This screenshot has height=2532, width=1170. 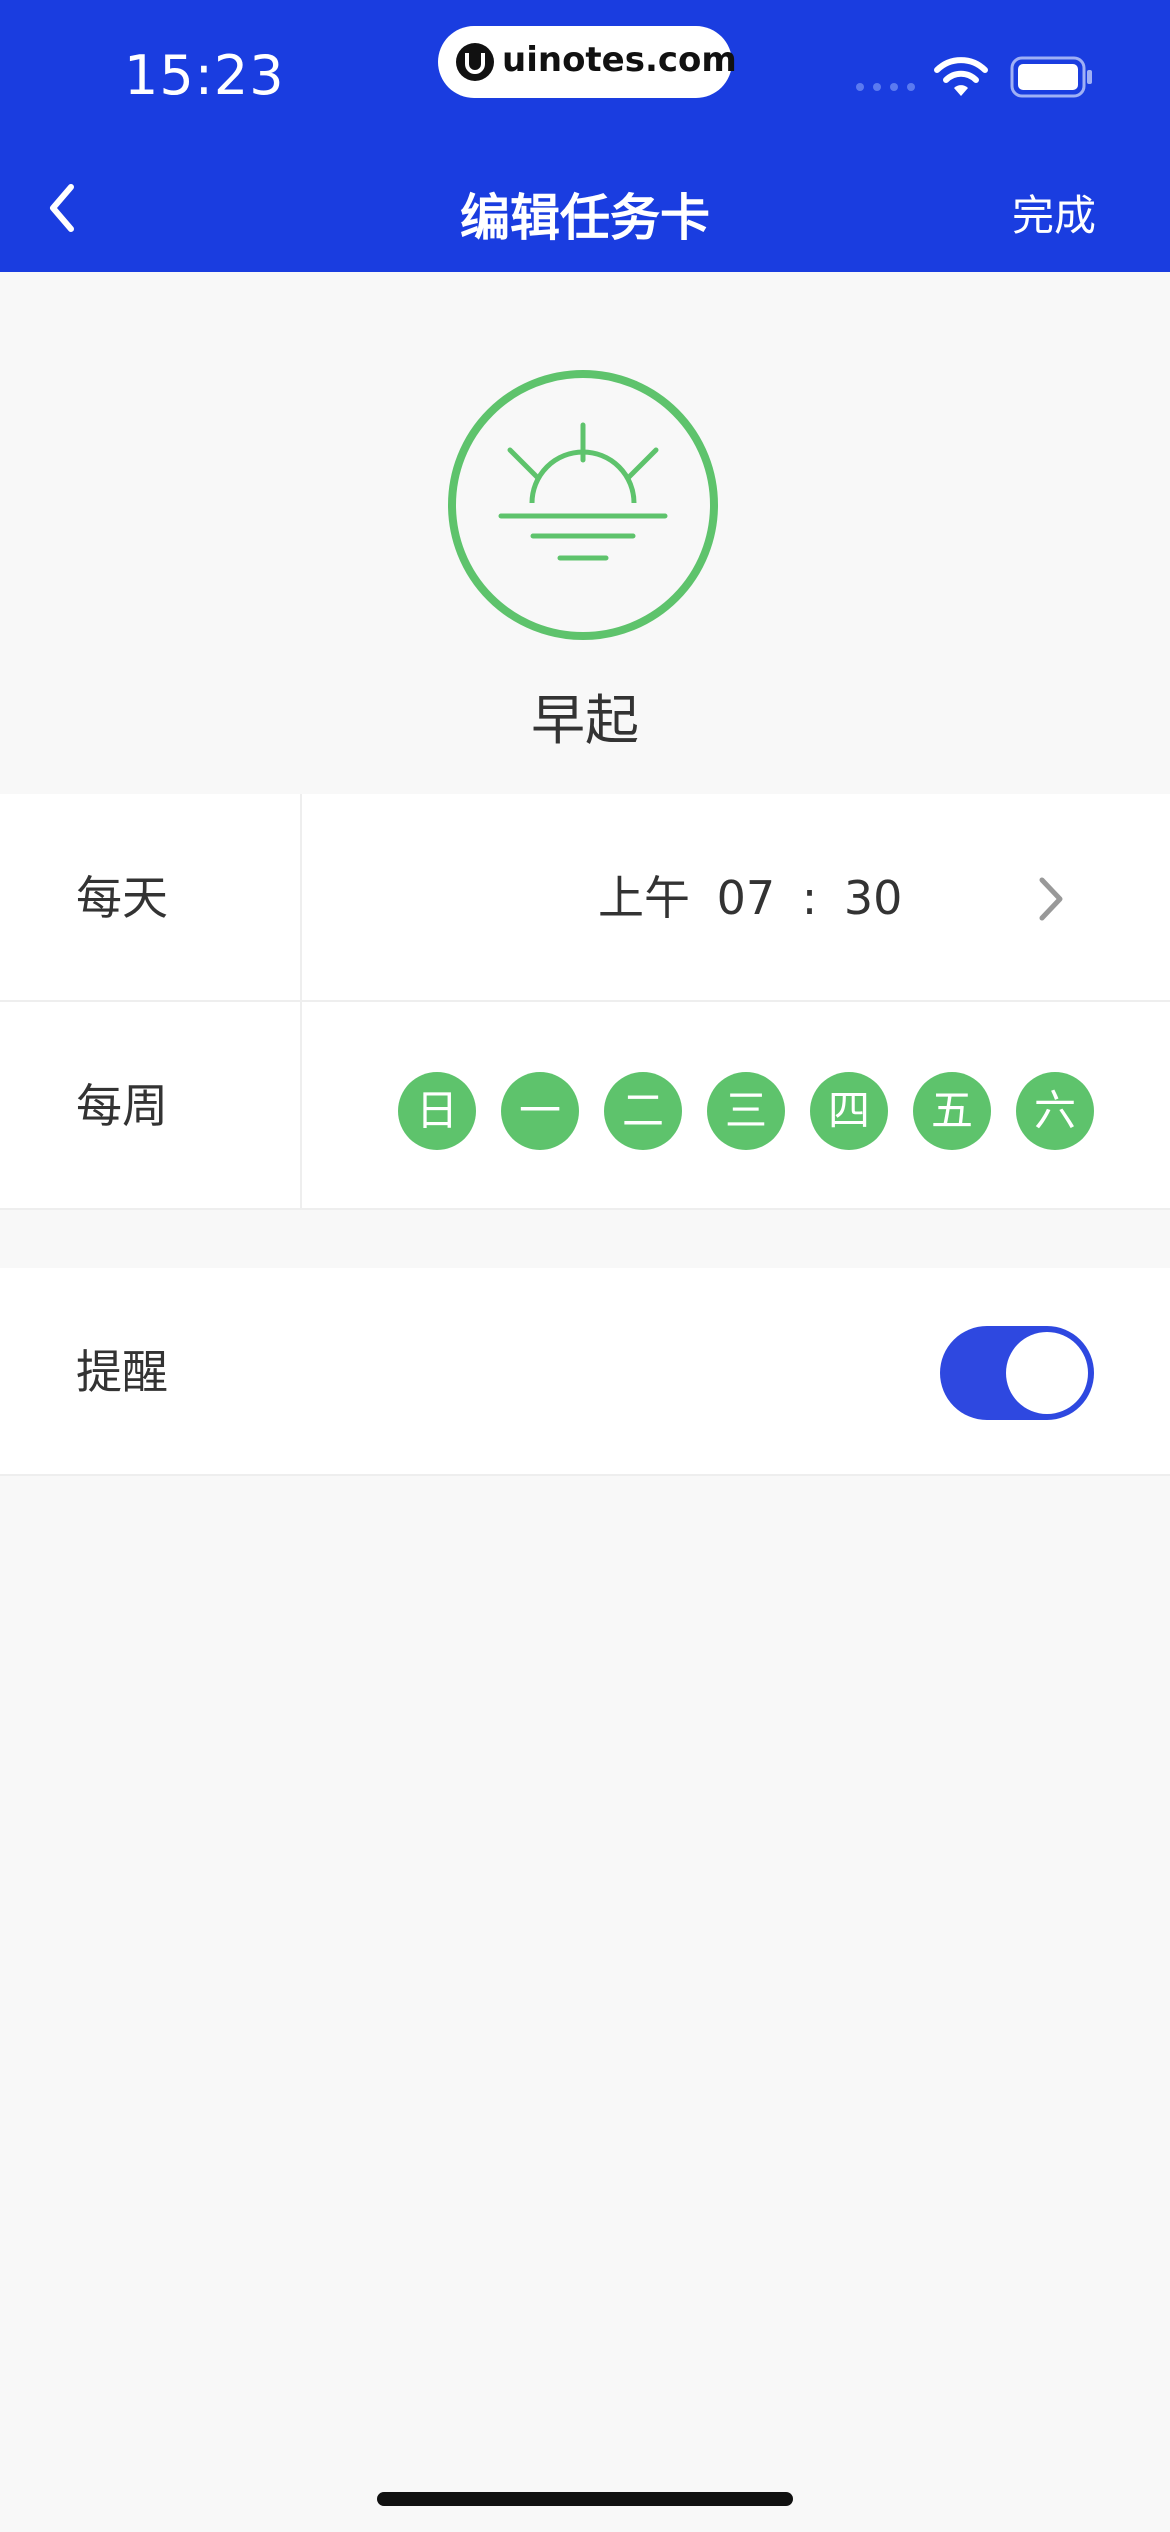 What do you see at coordinates (122, 1106) in the screenshot?
I see `weekly-label: 每周` at bounding box center [122, 1106].